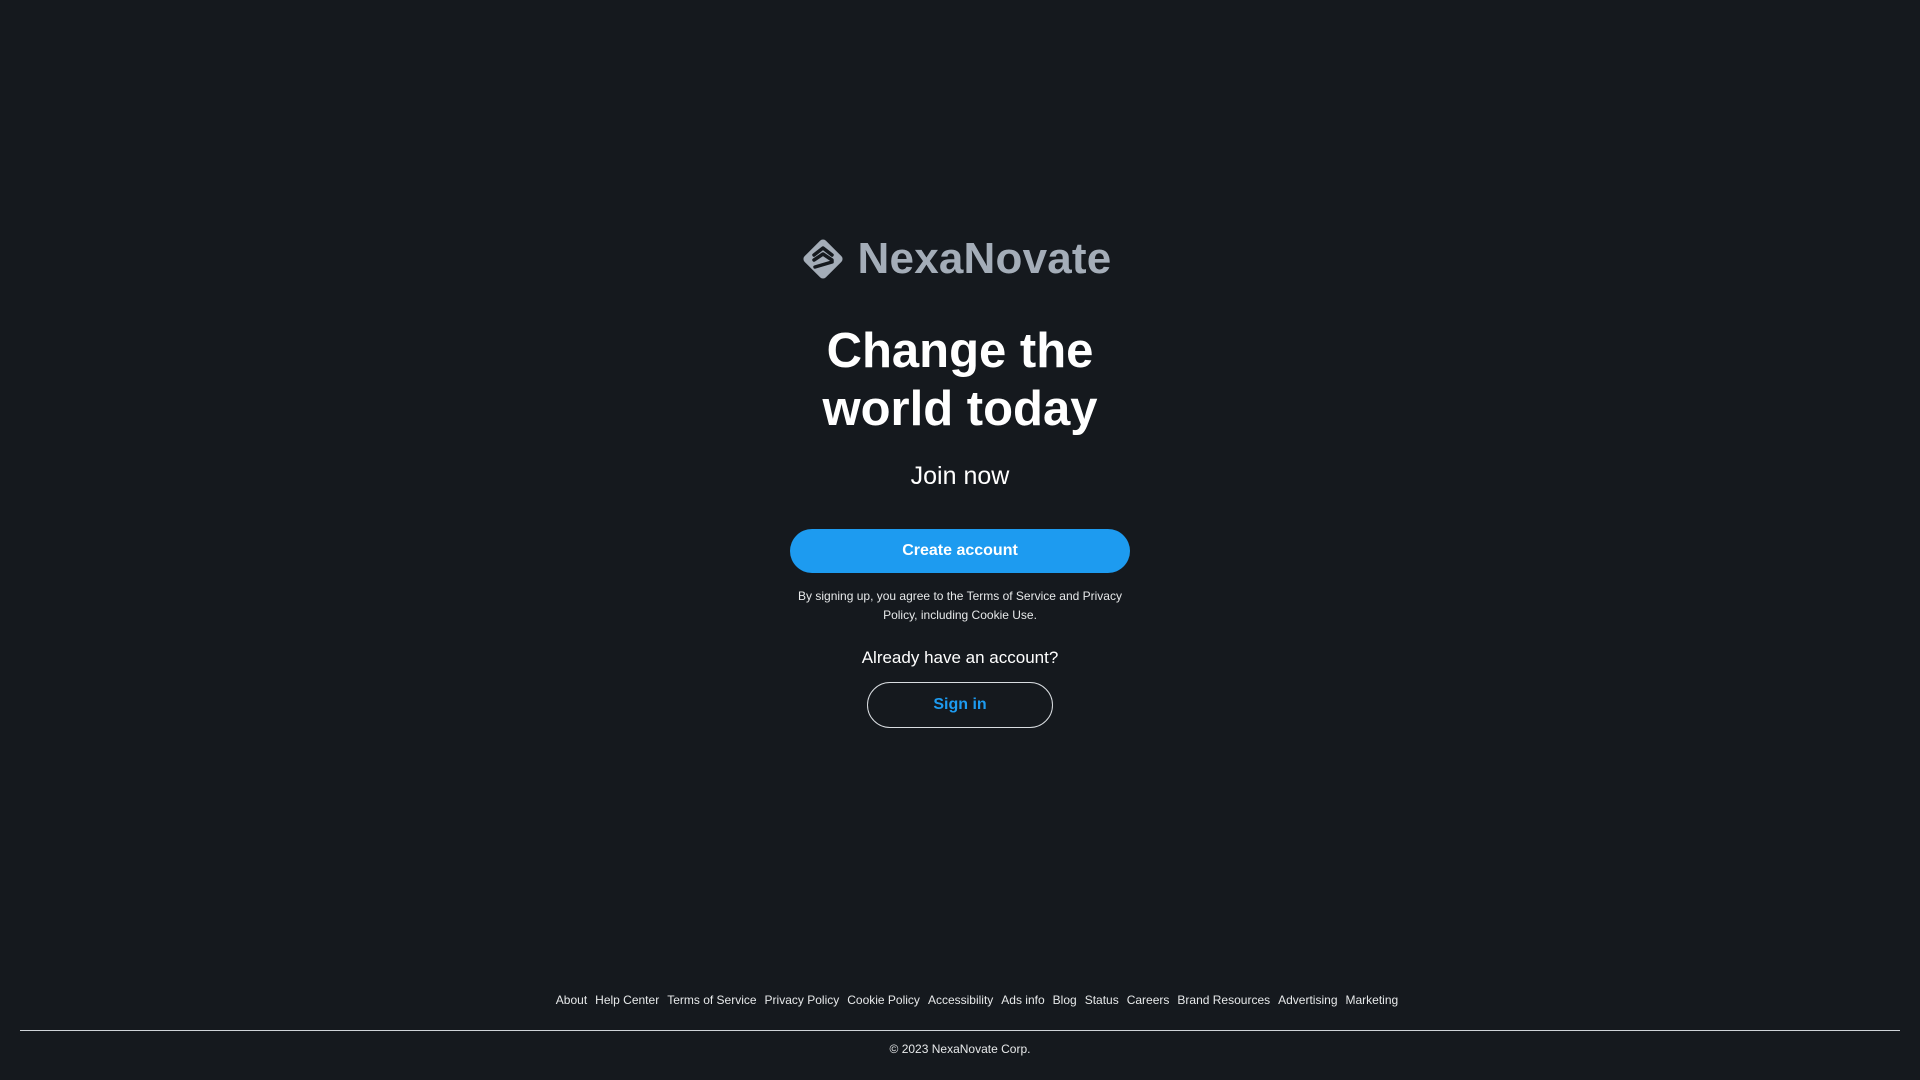 The width and height of the screenshot is (1920, 1080). I want to click on footer-link-terms-of-service: Terms of Service, so click(711, 1000).